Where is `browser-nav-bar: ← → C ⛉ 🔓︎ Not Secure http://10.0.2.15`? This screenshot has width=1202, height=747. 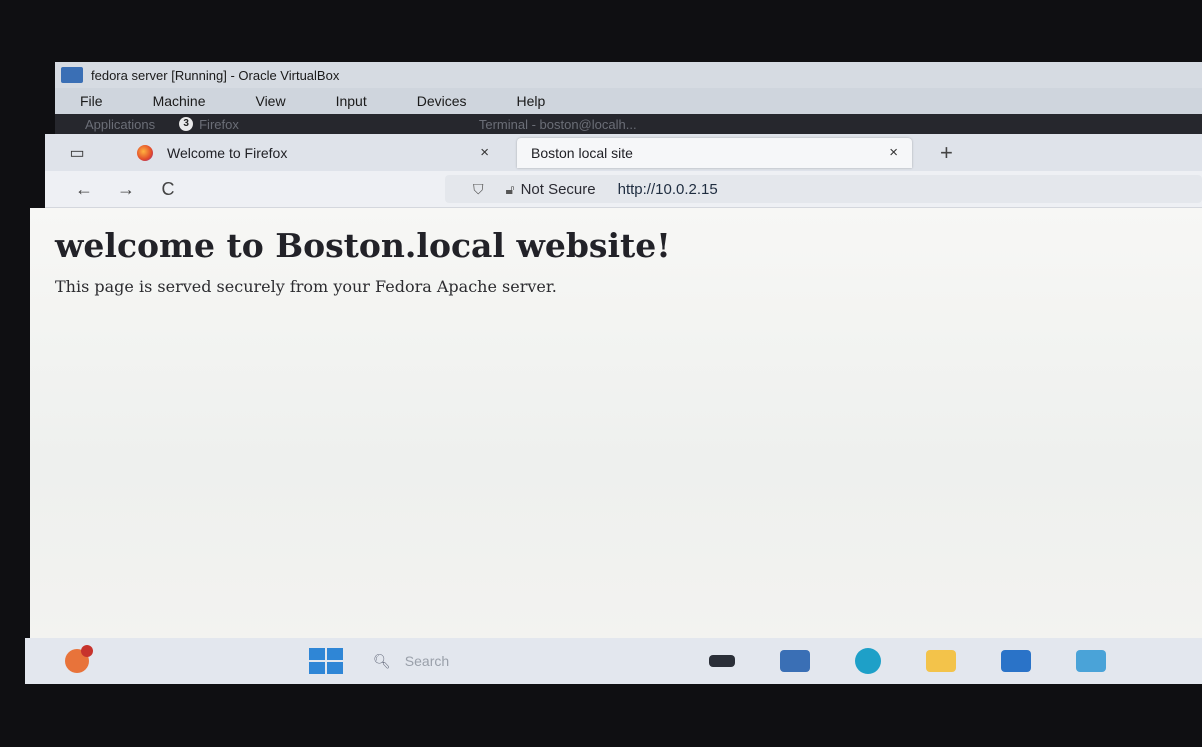 browser-nav-bar: ← → C ⛉ 🔓︎ Not Secure http://10.0.2.15 is located at coordinates (623, 189).